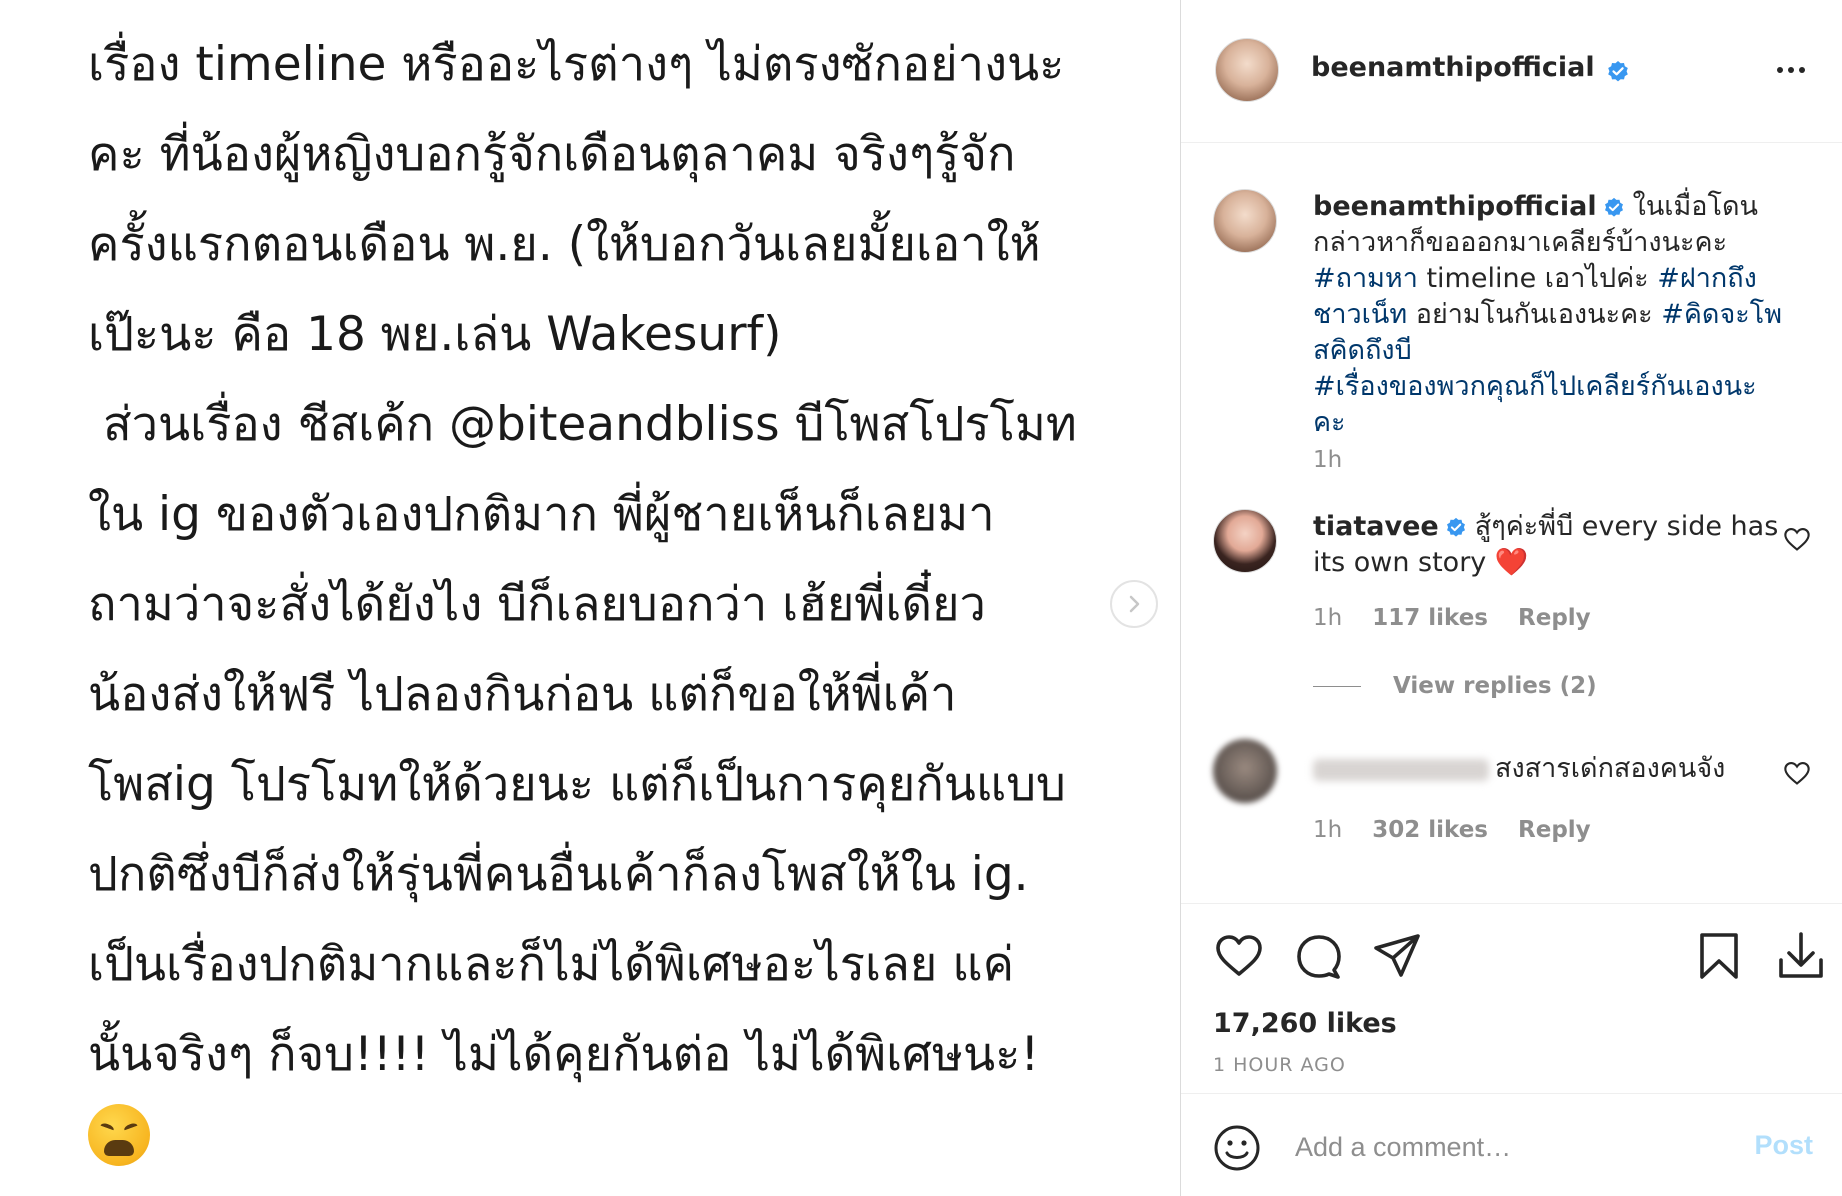  I want to click on caption-username: beenamthipofficial, so click(1455, 206).